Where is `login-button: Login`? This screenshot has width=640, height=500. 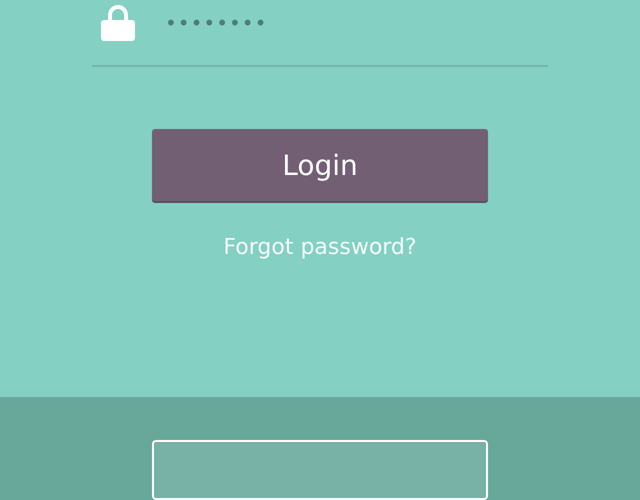 login-button: Login is located at coordinates (320, 165).